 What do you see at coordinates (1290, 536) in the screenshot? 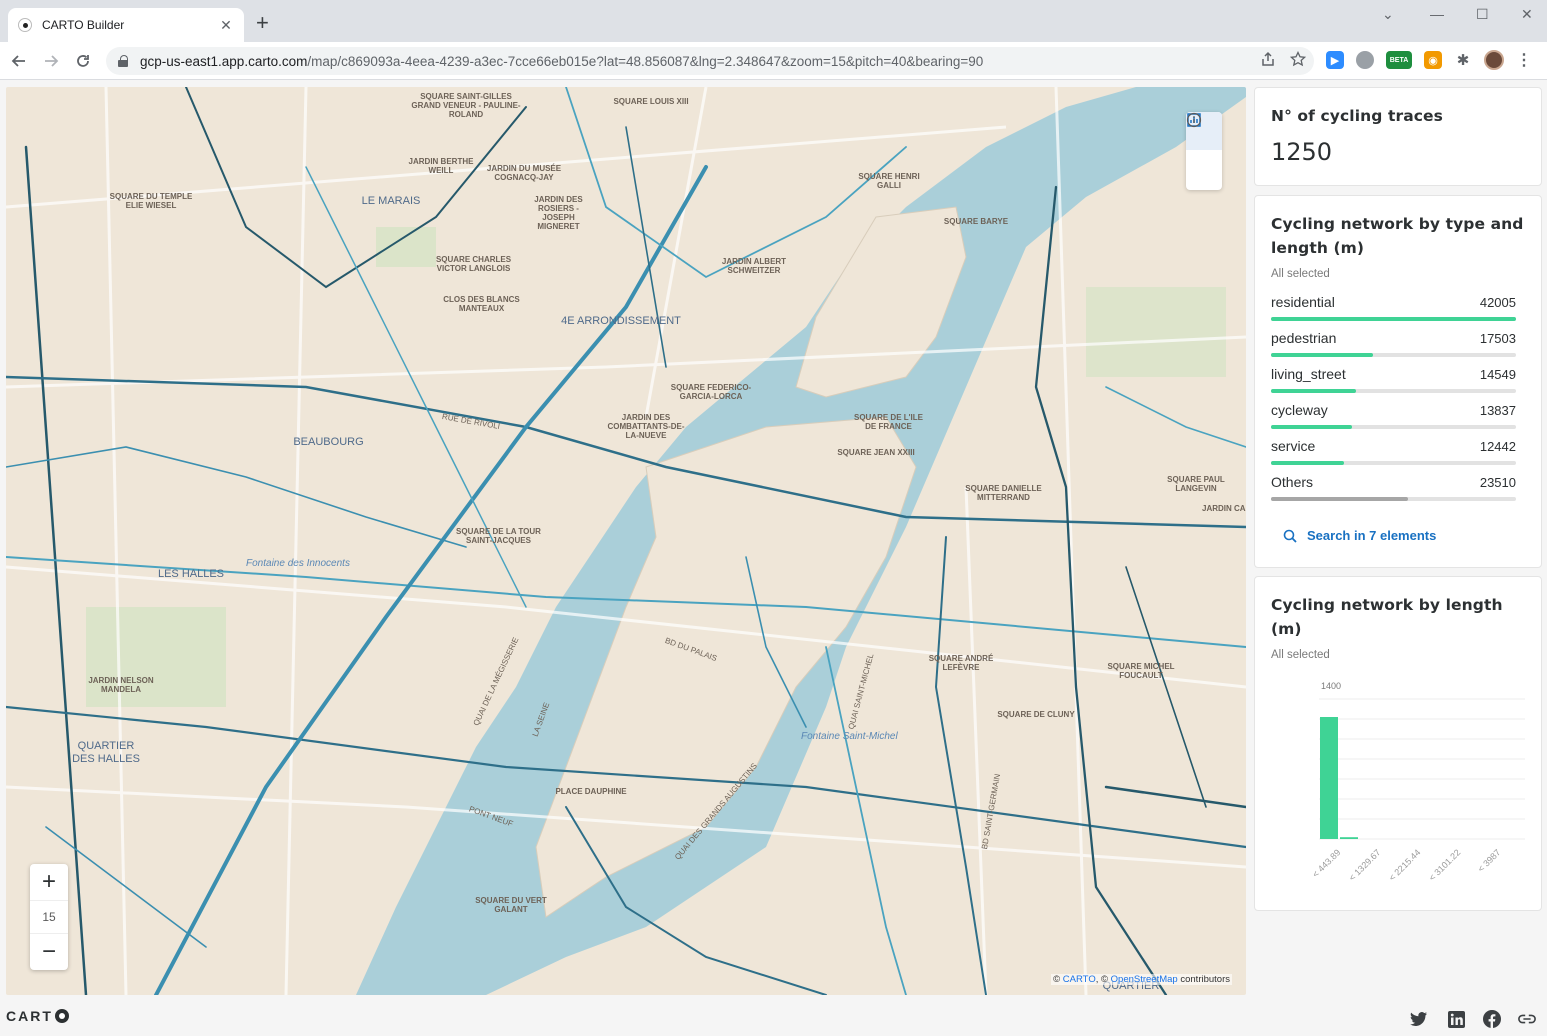
I see `search-icon` at bounding box center [1290, 536].